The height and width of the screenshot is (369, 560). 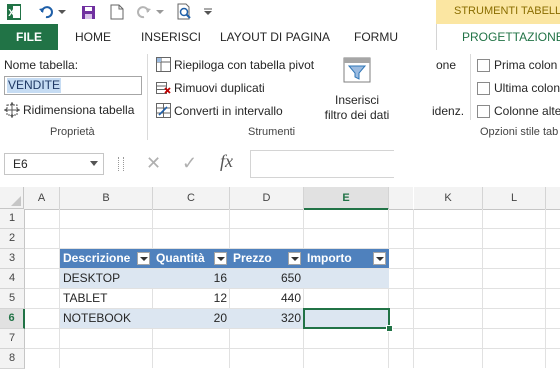 I want to click on header-row-option-fragment: one, so click(x=446, y=65).